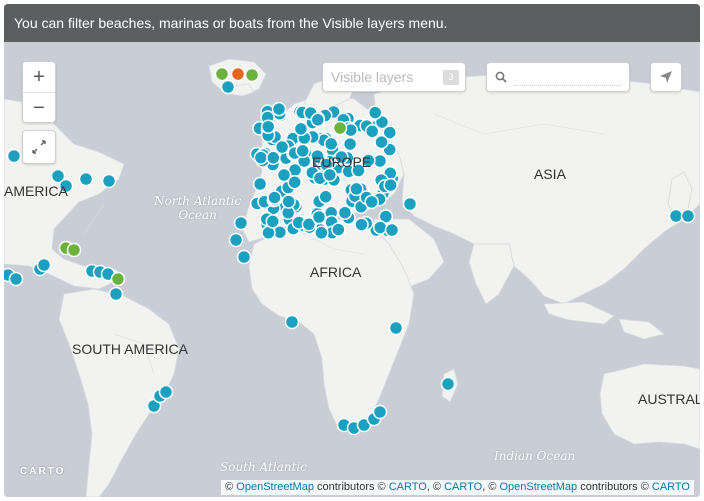  I want to click on share-icon, so click(666, 77).